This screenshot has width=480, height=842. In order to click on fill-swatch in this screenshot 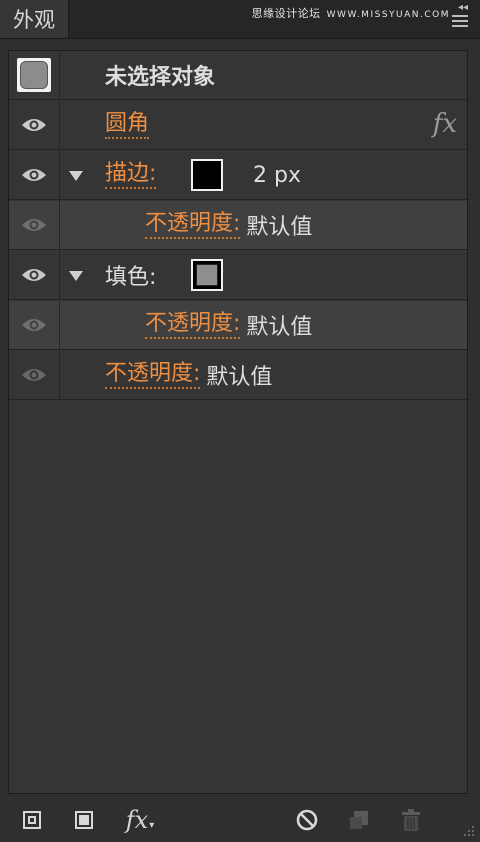, I will do `click(207, 275)`.